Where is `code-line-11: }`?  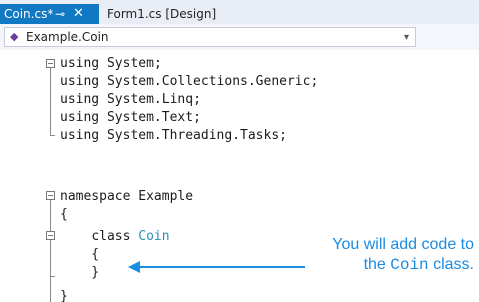
code-line-11: } is located at coordinates (80, 272).